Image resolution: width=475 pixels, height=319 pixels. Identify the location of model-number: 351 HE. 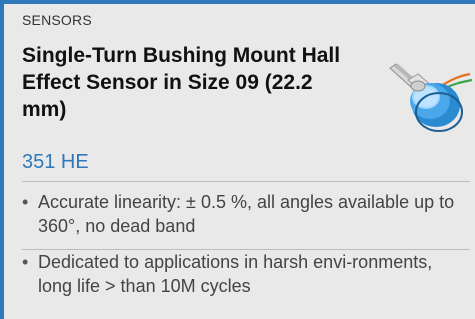
(55, 162).